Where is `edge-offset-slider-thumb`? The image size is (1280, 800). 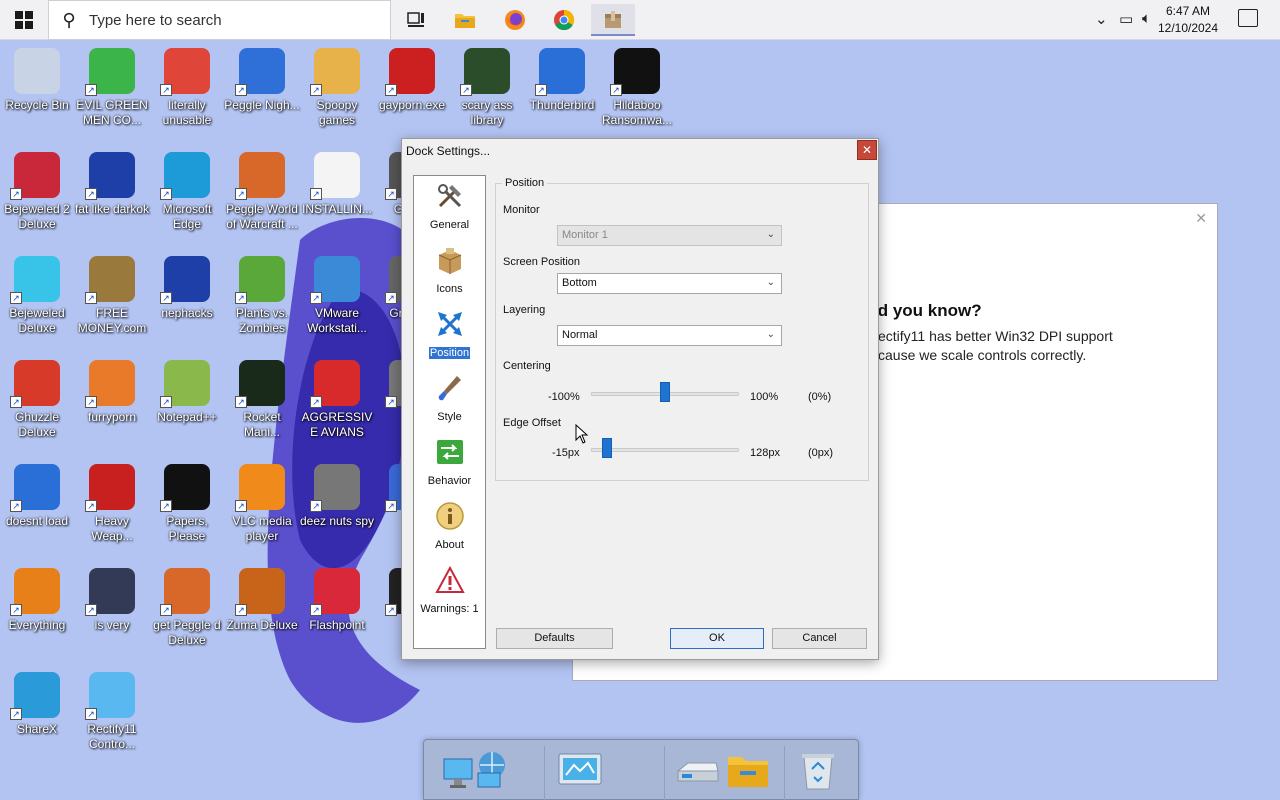 edge-offset-slider-thumb is located at coordinates (606, 448).